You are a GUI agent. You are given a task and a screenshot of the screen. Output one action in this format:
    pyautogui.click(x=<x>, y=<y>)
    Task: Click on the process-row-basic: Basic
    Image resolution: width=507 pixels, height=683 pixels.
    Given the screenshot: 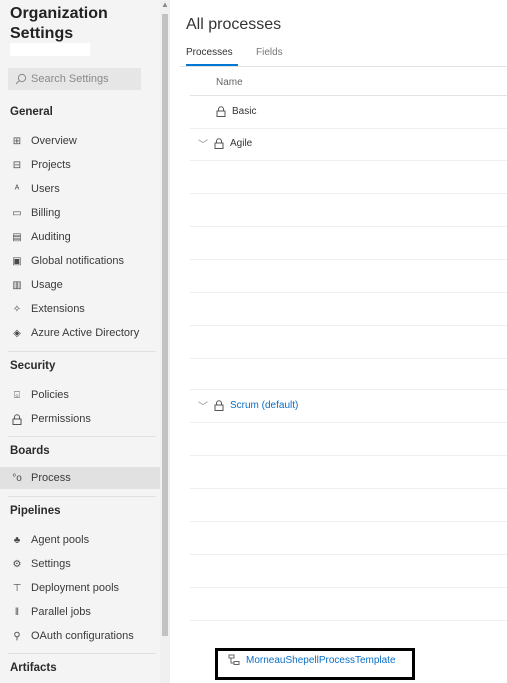 What is the action you would take?
    pyautogui.click(x=236, y=111)
    